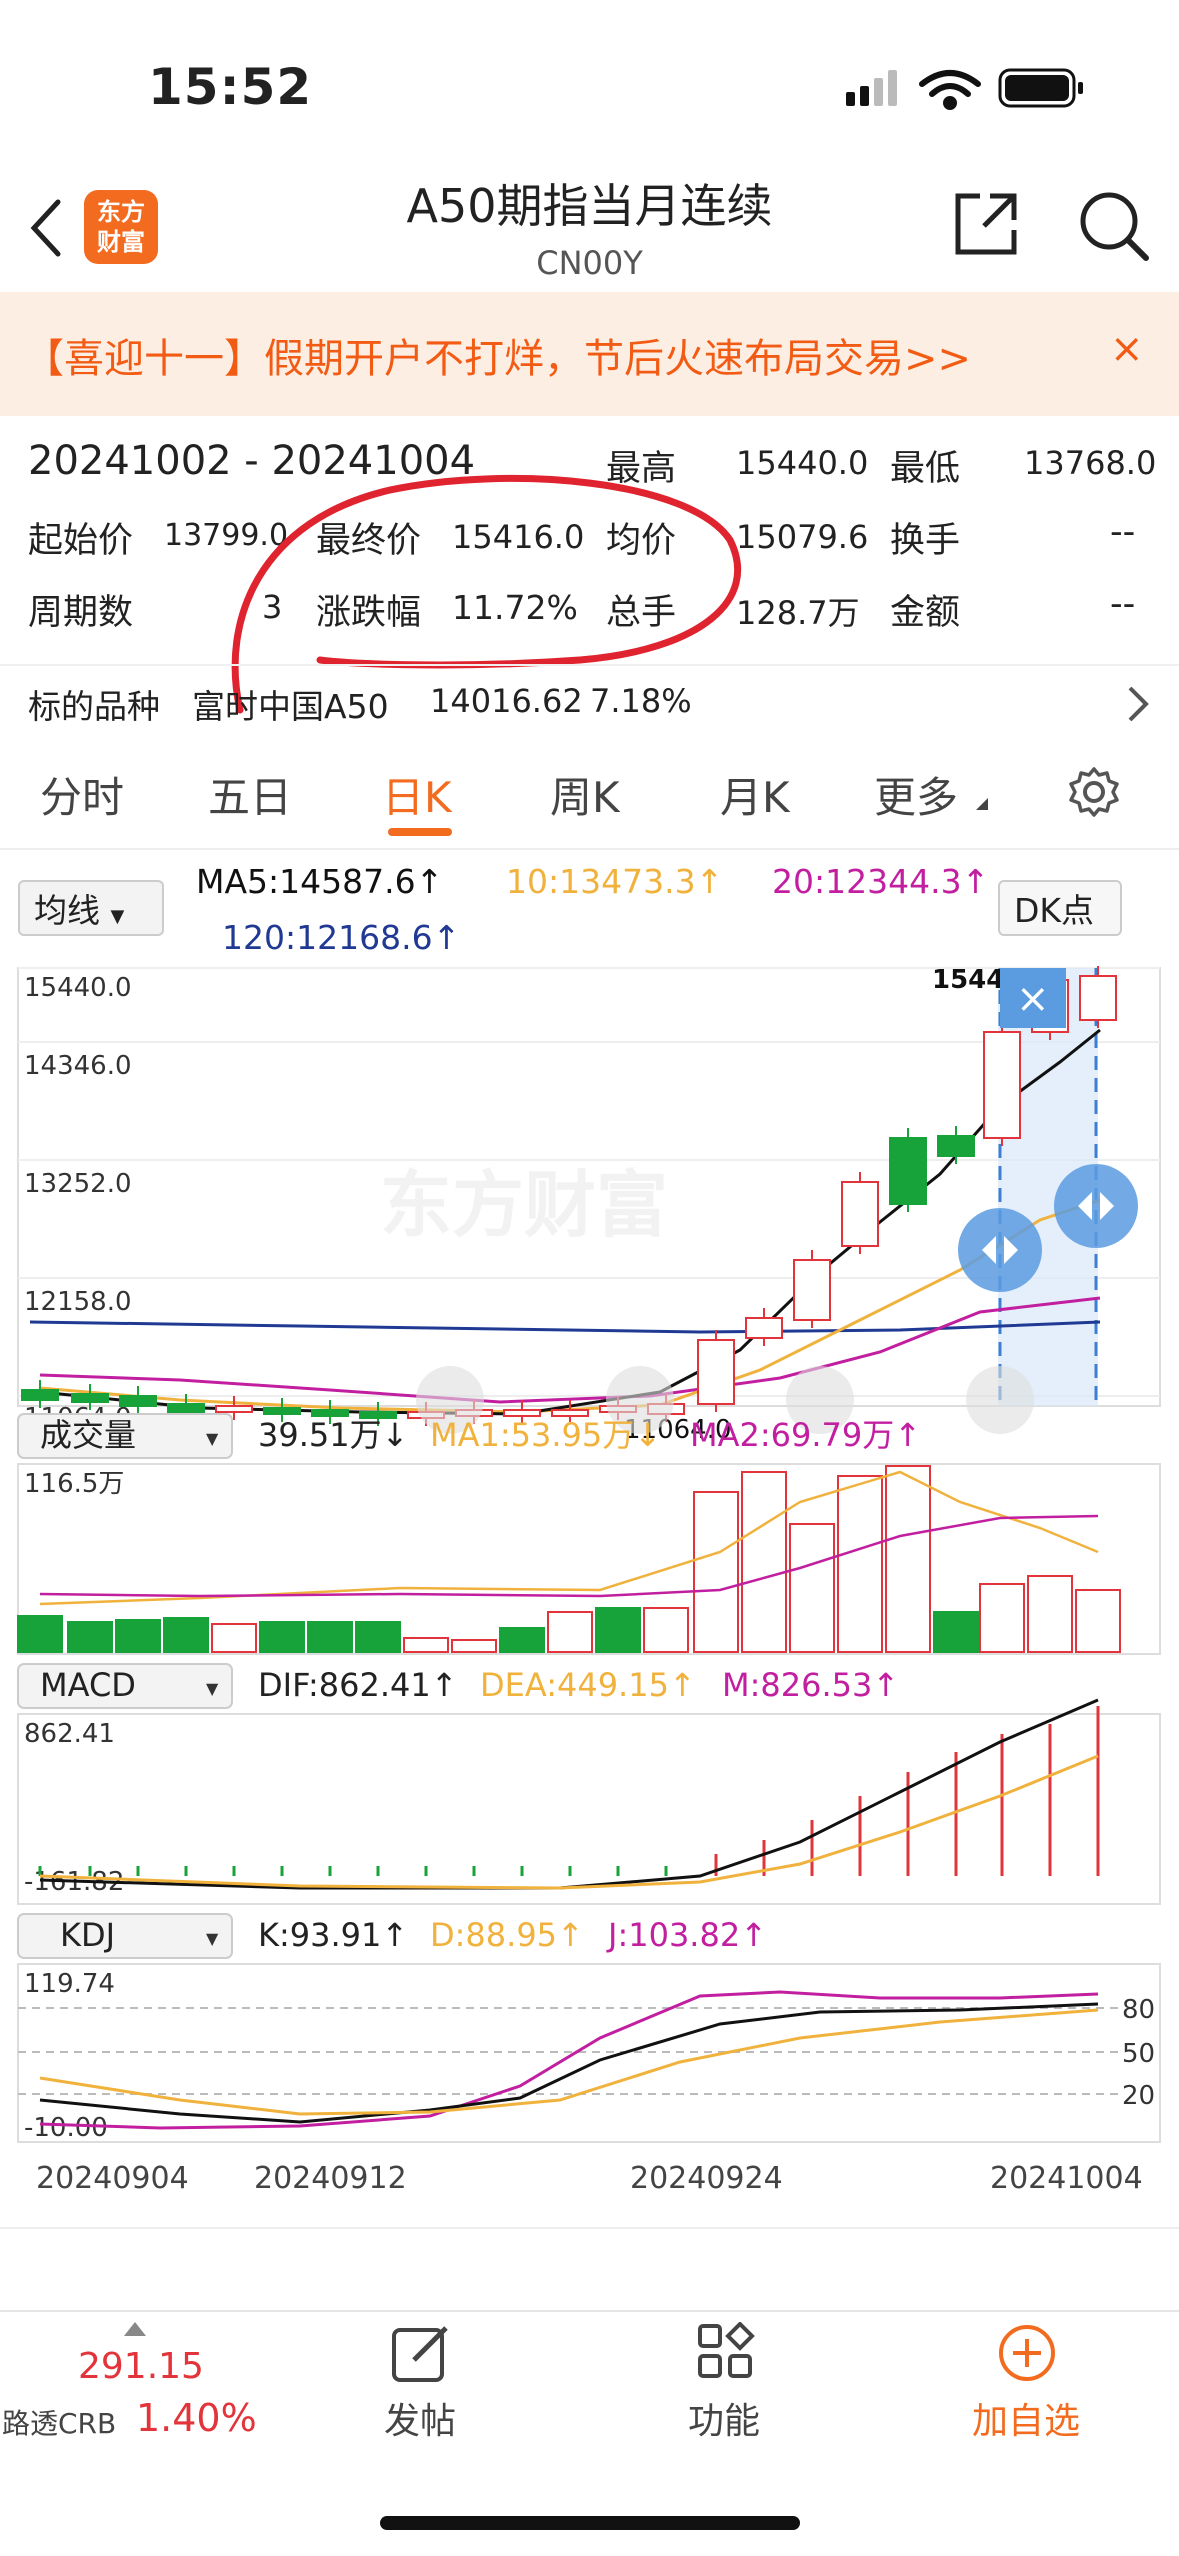 This screenshot has width=1179, height=2556. Describe the element at coordinates (810, 1685) in the screenshot. I see `macd-m: M:826.53↑` at that location.